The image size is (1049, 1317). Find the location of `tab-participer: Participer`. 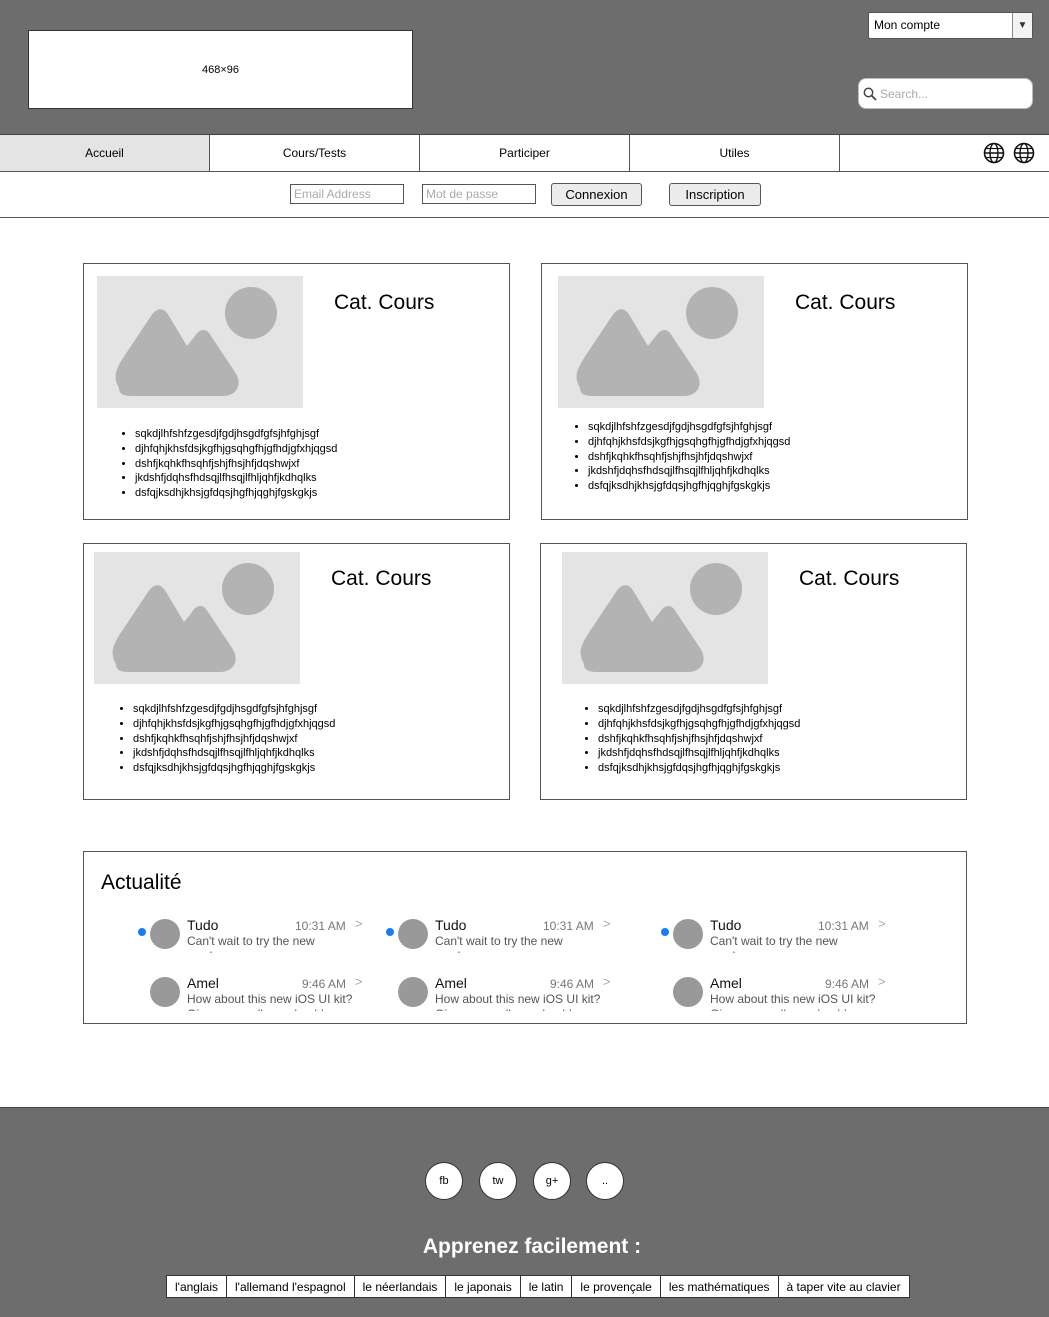

tab-participer: Participer is located at coordinates (525, 153).